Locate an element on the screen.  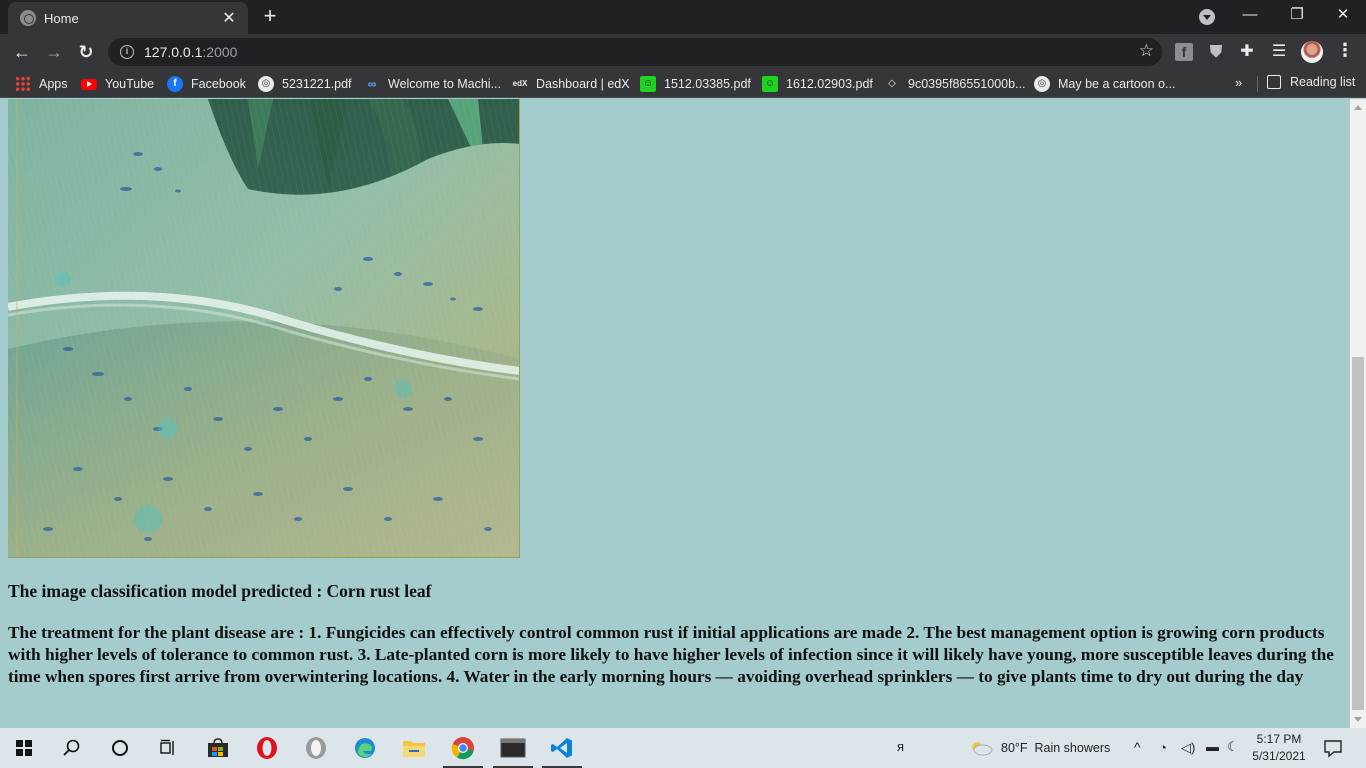
vscode-app is located at coordinates (562, 748).